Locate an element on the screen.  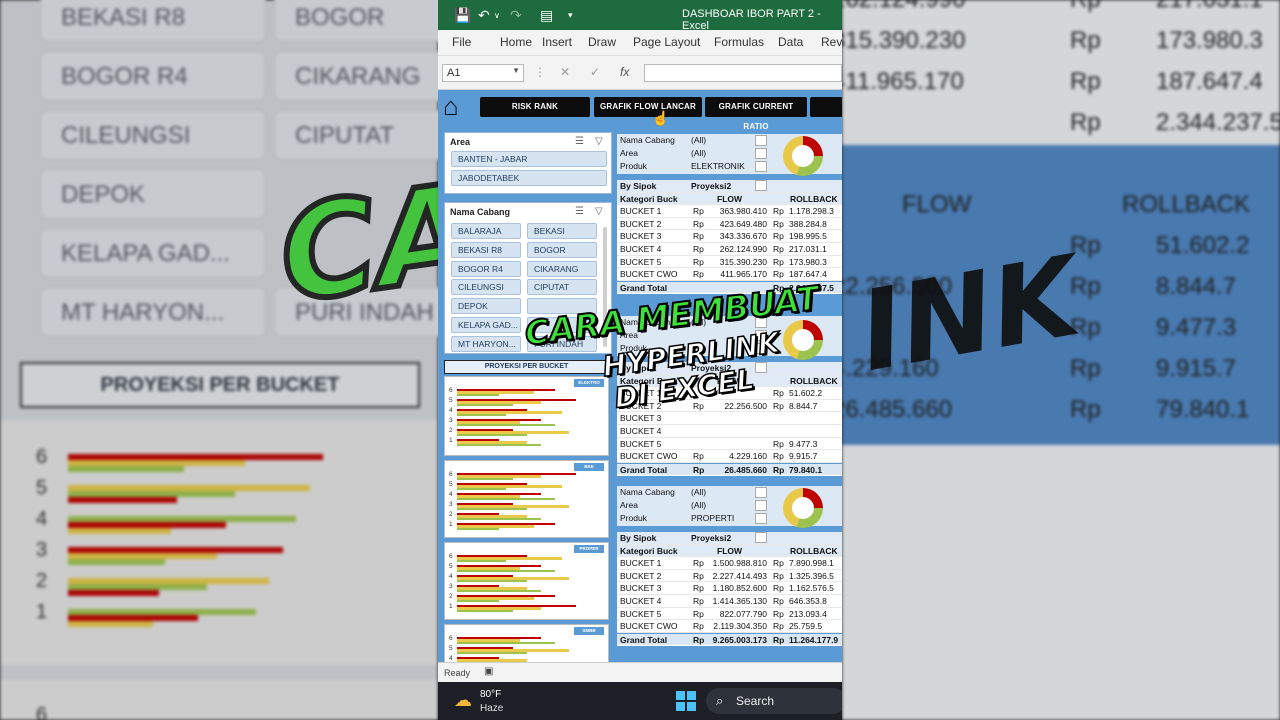
mini-chart-tick: 3 is located at coordinates (451, 420).